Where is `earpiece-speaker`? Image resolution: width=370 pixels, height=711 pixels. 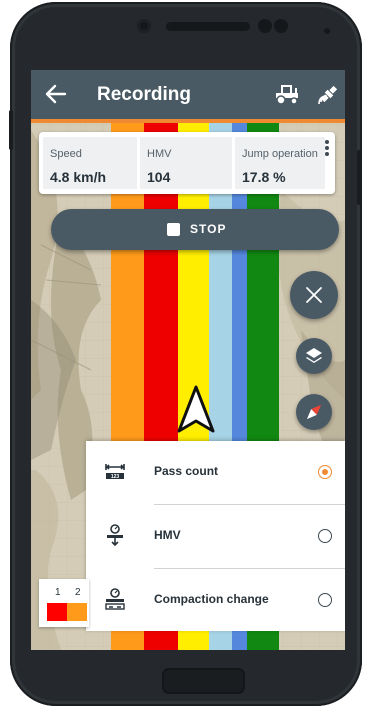 earpiece-speaker is located at coordinates (208, 26).